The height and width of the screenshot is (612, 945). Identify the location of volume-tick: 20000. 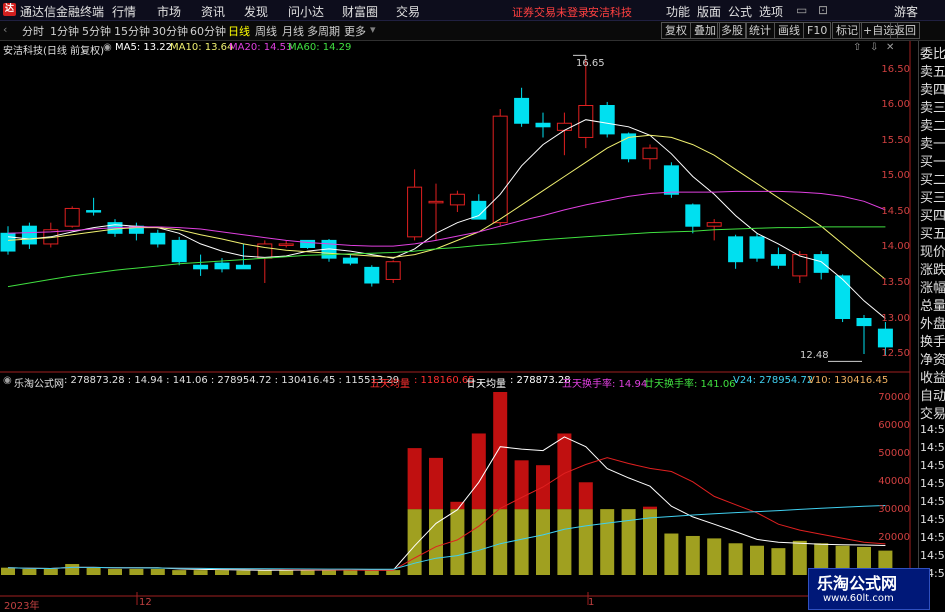
(894, 537).